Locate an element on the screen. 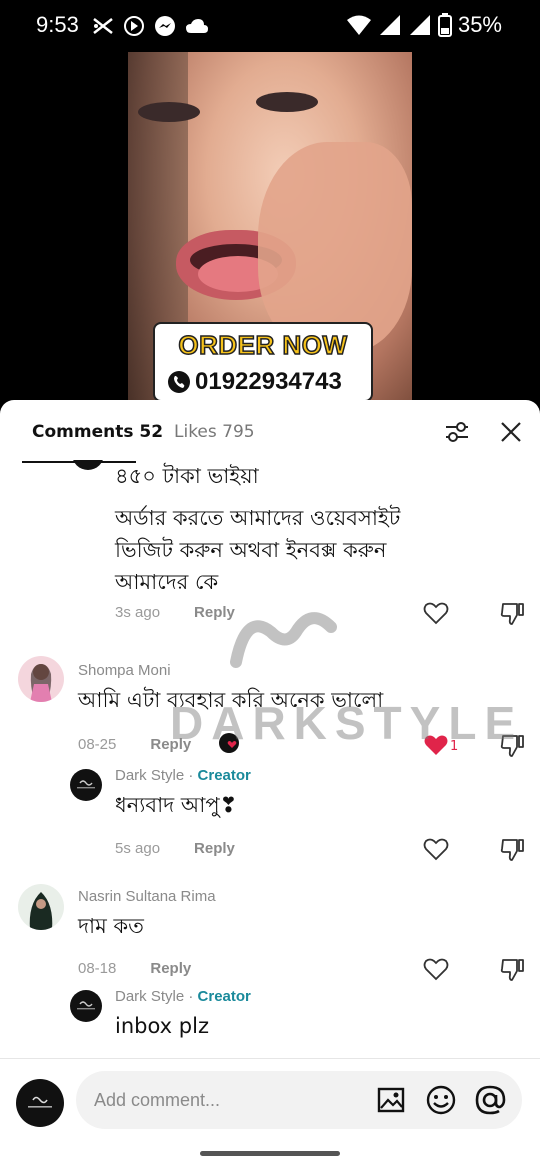 The image size is (540, 1170). my-avatar is located at coordinates (40, 1103).